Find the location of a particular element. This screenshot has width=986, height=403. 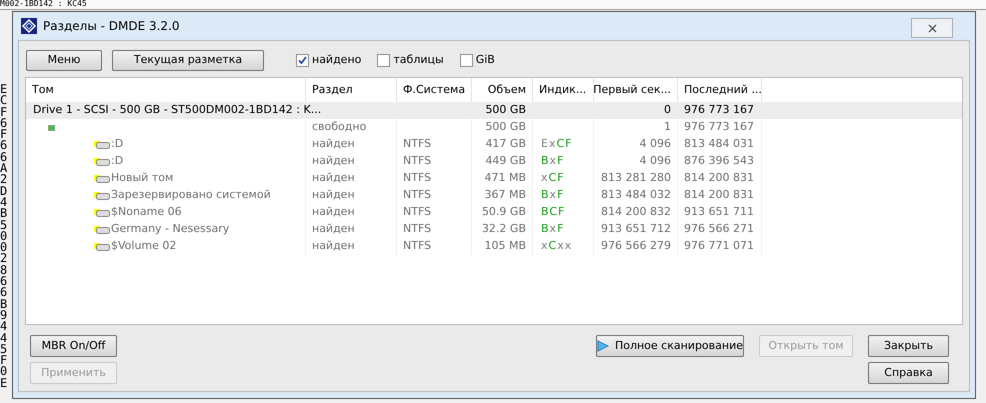

table-row: Germany - Nesessary найден NTFS 32.2 GB Bx F 913 651 712 976 566 271 is located at coordinates (494, 229).